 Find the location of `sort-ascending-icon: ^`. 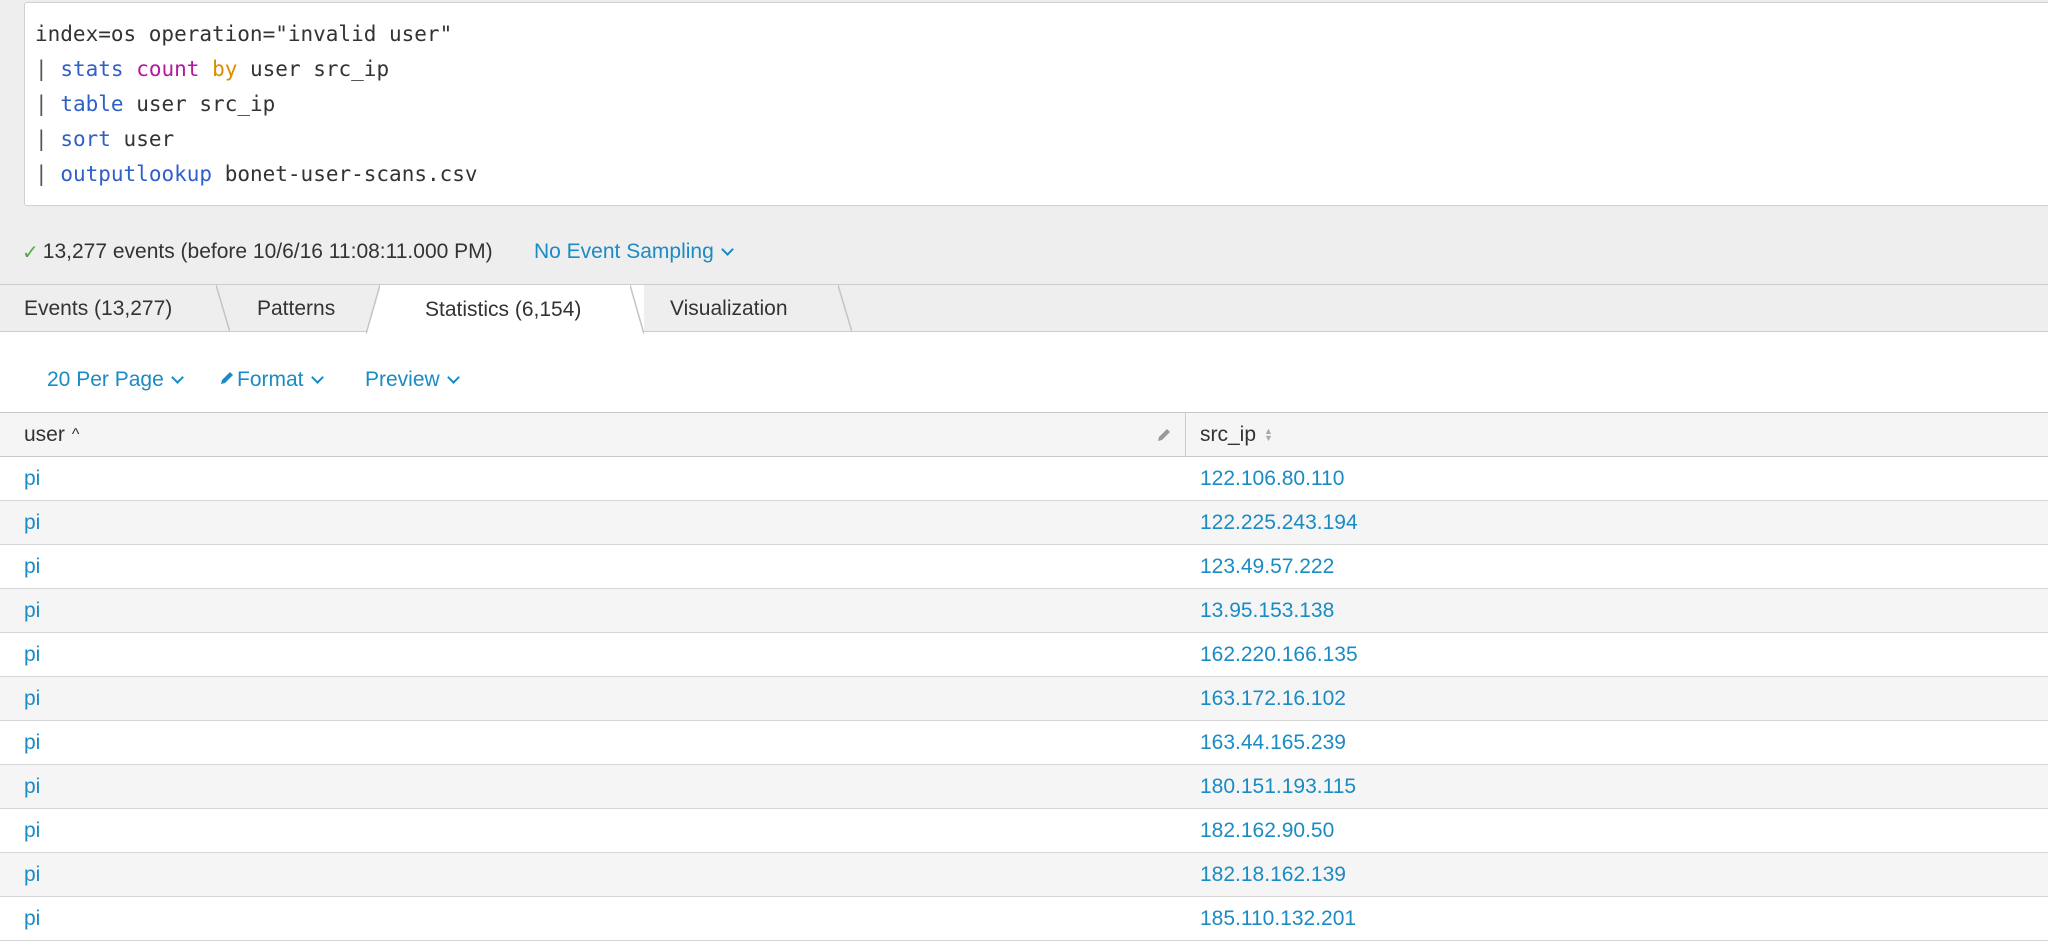

sort-ascending-icon: ^ is located at coordinates (75, 434).